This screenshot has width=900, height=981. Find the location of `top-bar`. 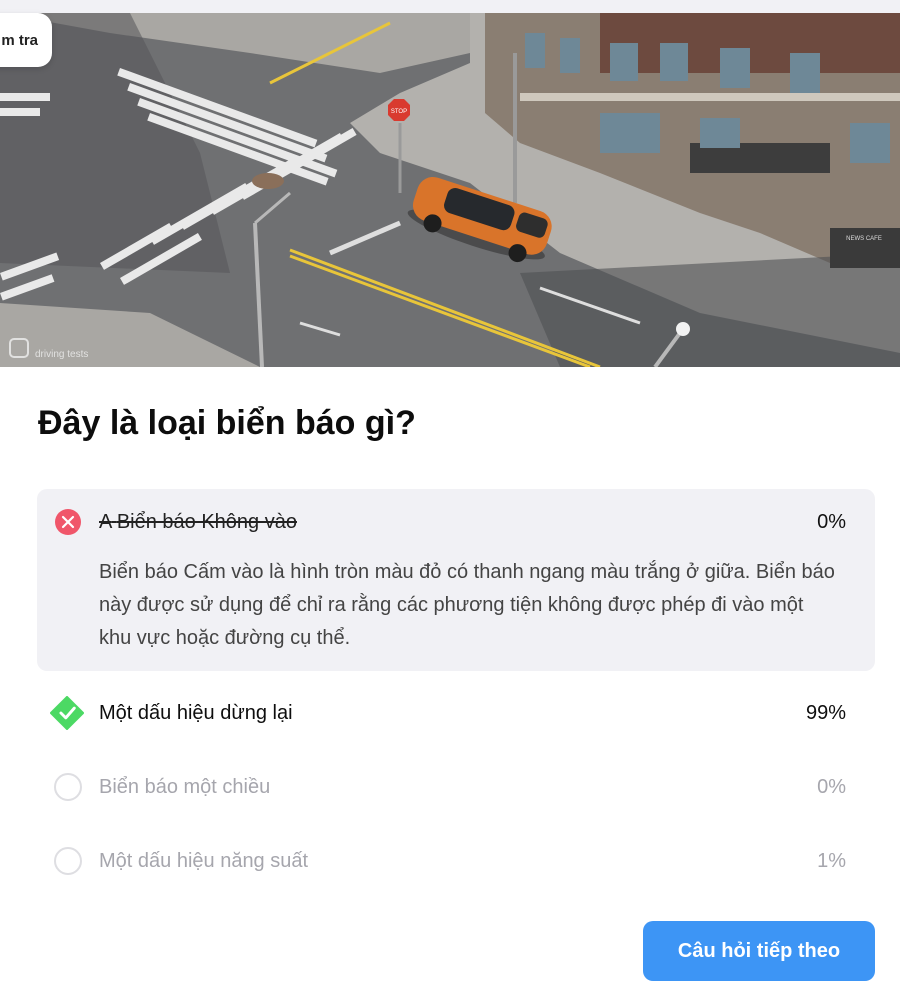

top-bar is located at coordinates (450, 6).